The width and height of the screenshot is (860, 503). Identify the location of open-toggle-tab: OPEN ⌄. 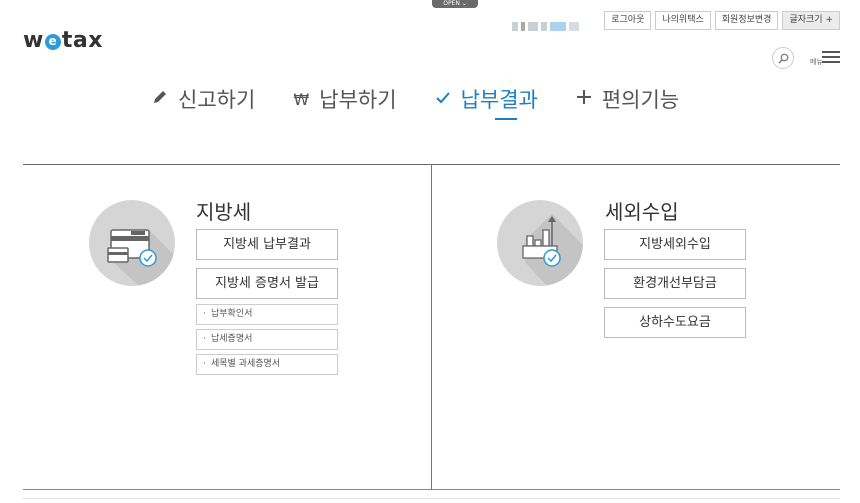
(455, 4).